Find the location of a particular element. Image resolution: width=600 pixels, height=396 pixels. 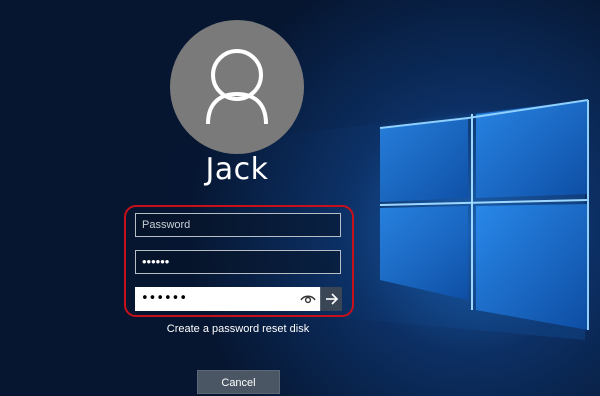

password-input: Password is located at coordinates (238, 225).